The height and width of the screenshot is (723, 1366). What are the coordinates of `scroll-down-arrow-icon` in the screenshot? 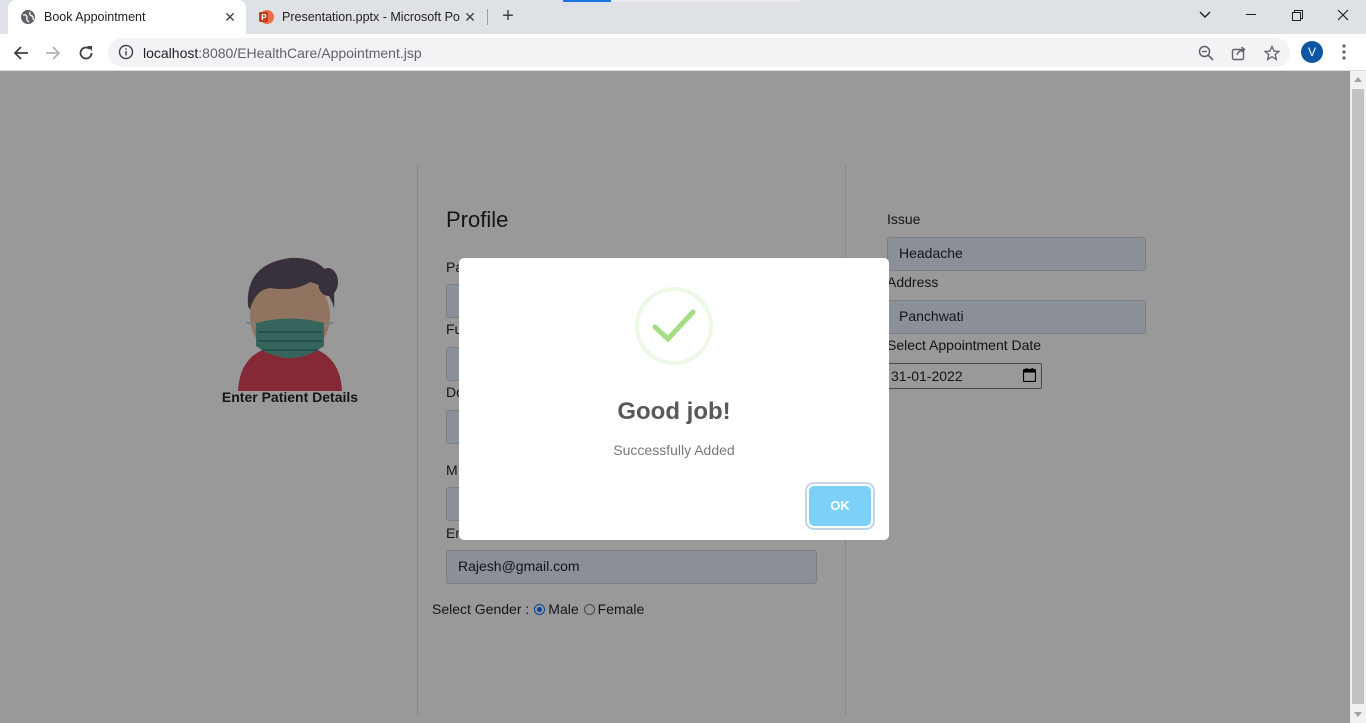 It's located at (1358, 714).